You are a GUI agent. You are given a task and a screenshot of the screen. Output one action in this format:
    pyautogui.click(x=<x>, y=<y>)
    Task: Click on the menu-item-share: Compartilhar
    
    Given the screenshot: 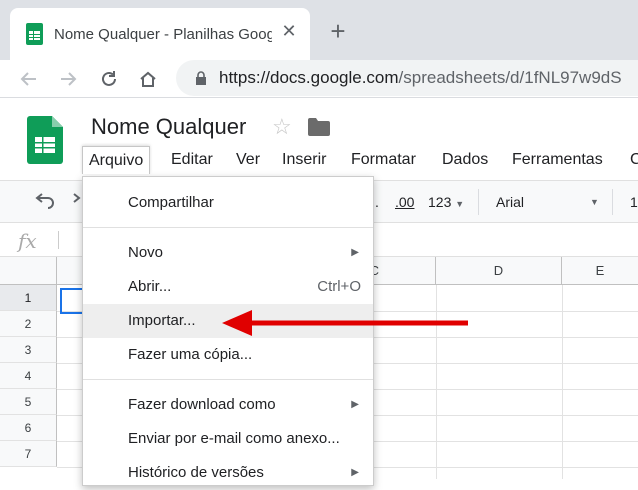 What is the action you would take?
    pyautogui.click(x=228, y=203)
    